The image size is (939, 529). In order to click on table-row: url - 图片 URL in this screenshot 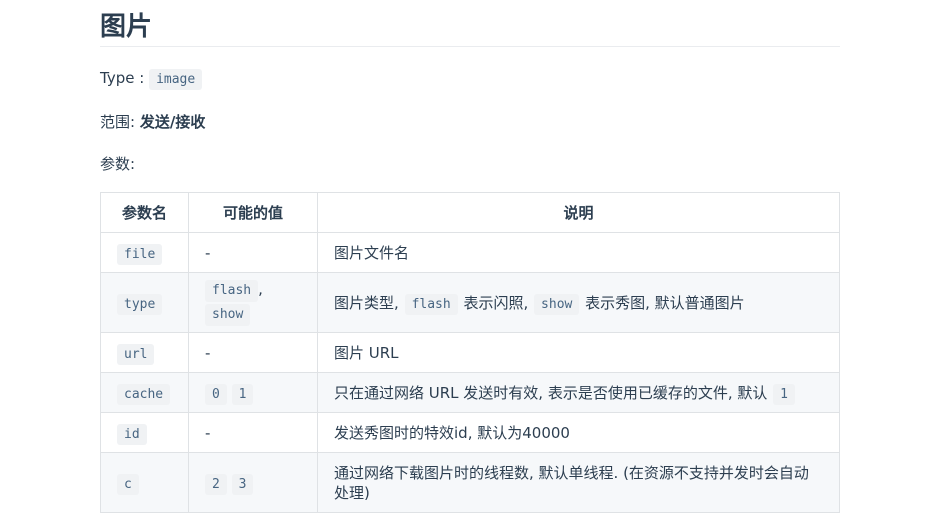, I will do `click(470, 352)`.